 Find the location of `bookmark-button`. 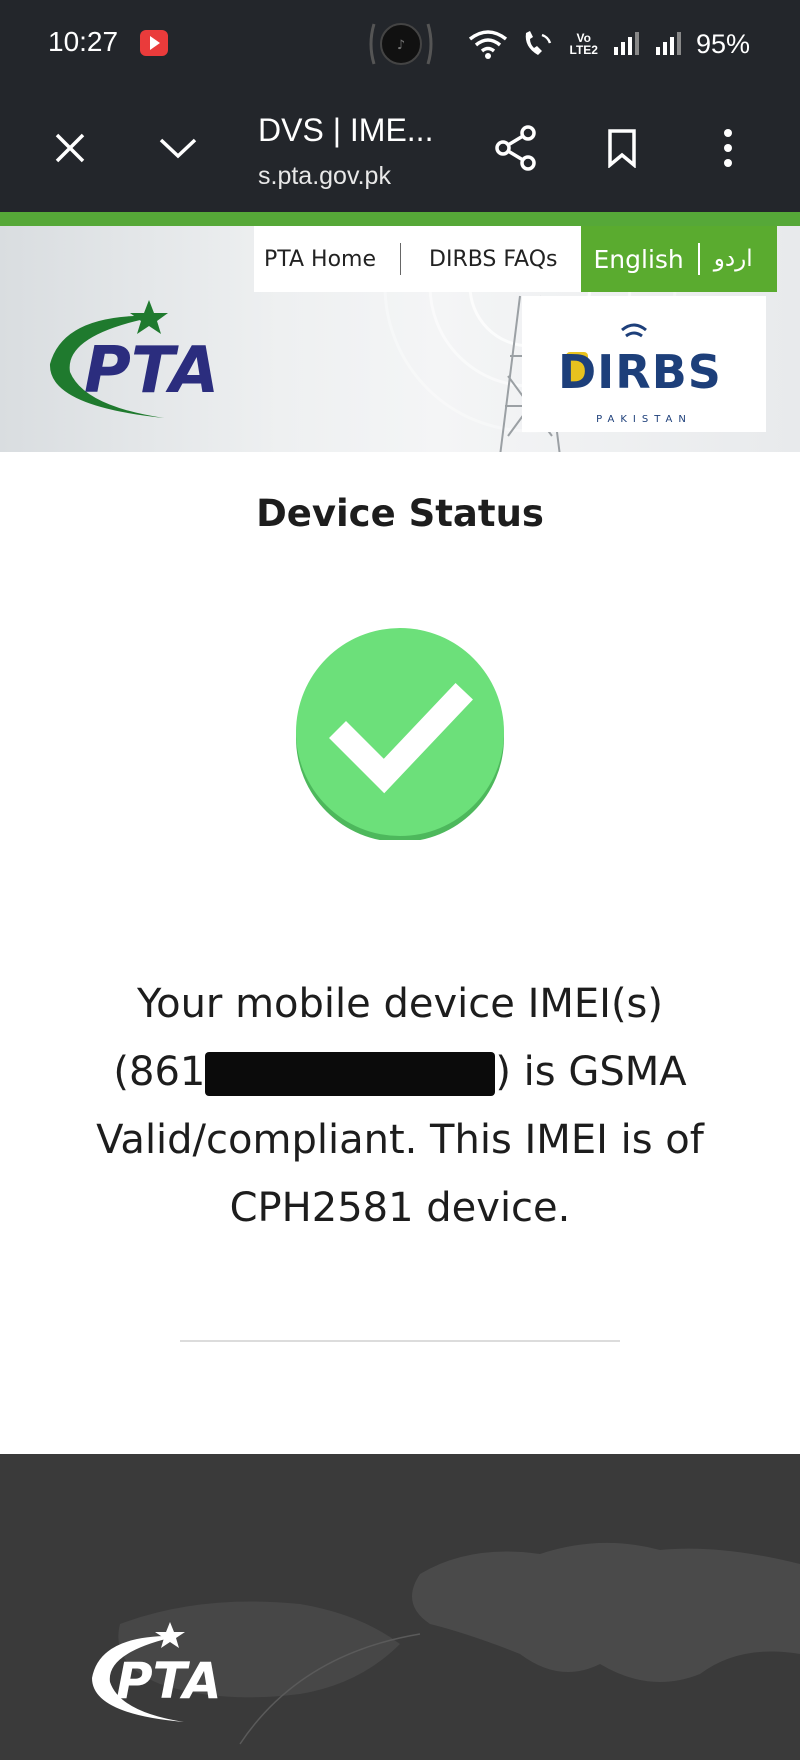

bookmark-button is located at coordinates (622, 148).